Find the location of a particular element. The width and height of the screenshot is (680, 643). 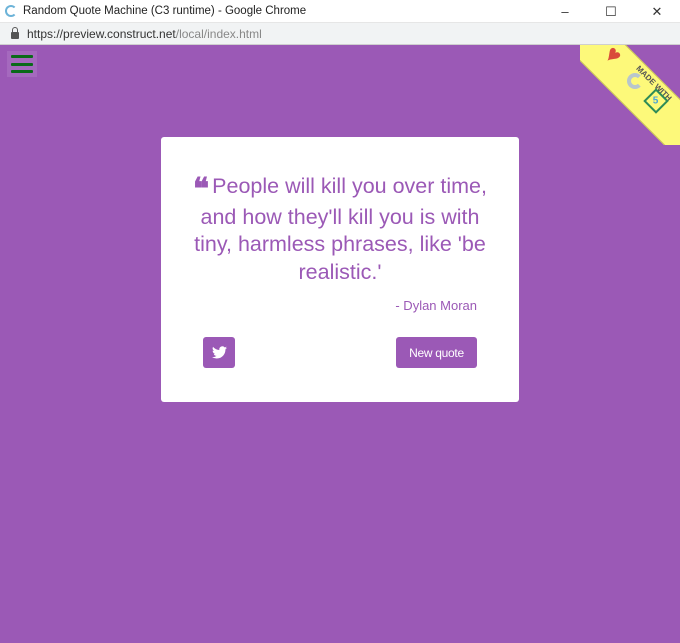

made-with-ribbon: ♥ MADE WITH 5 is located at coordinates (630, 95).